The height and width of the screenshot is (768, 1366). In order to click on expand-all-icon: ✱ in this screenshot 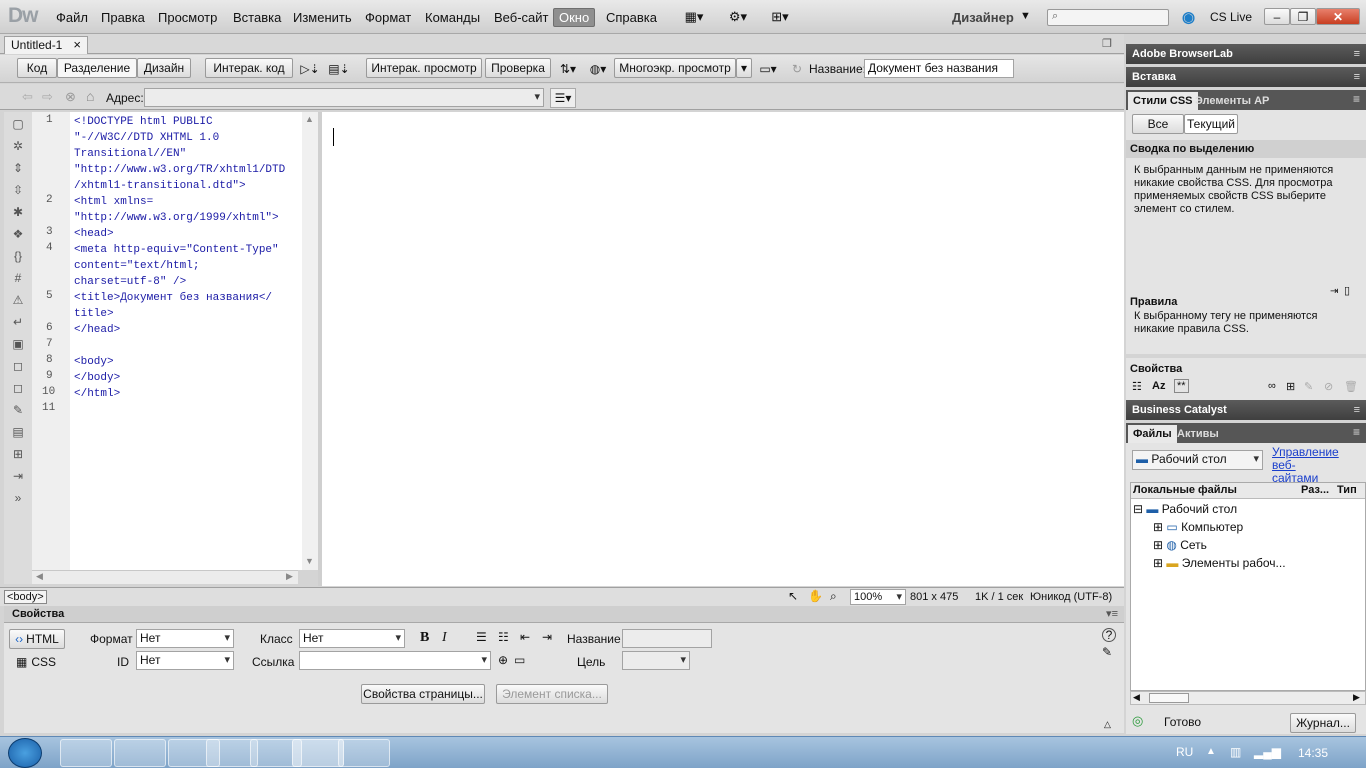, I will do `click(18, 213)`.